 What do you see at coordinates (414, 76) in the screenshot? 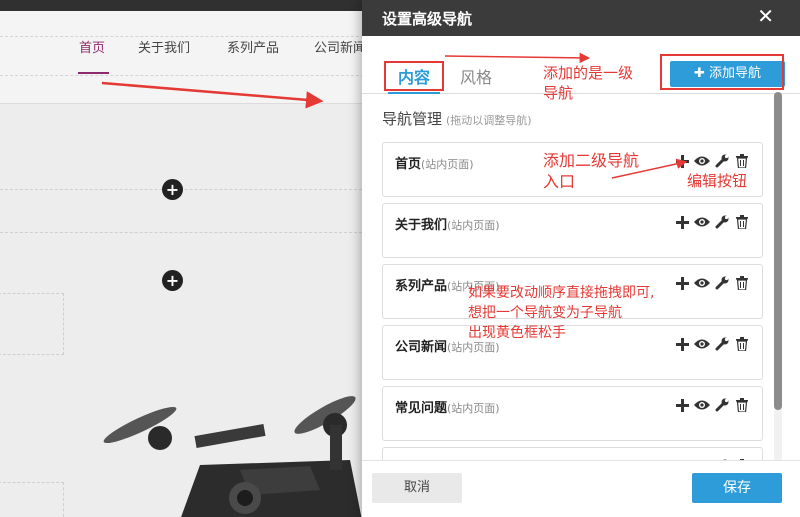
I see `annotation-box-content-tab` at bounding box center [414, 76].